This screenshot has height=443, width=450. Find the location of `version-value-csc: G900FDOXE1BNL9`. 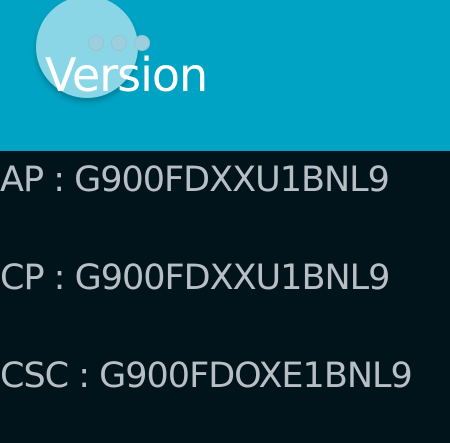

version-value-csc: G900FDOXE1BNL9 is located at coordinates (256, 376).